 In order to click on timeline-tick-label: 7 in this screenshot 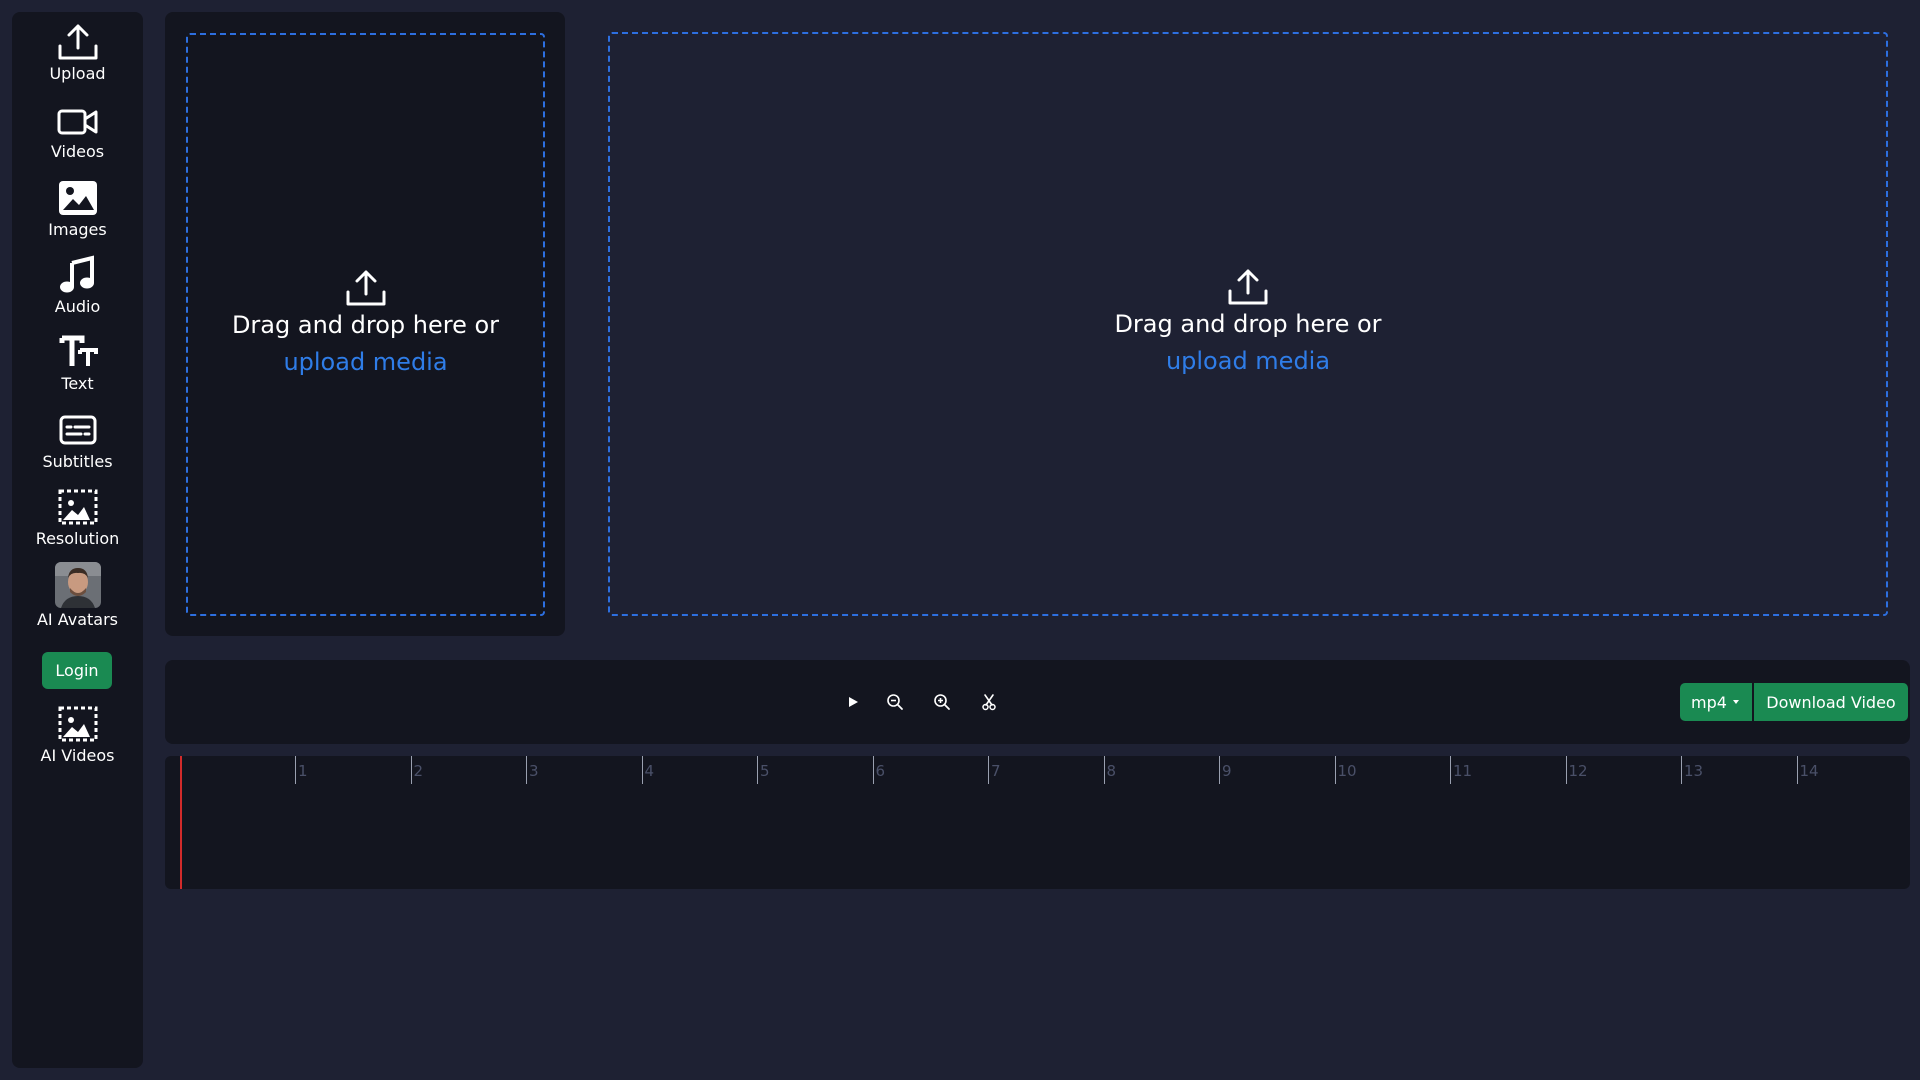, I will do `click(996, 771)`.